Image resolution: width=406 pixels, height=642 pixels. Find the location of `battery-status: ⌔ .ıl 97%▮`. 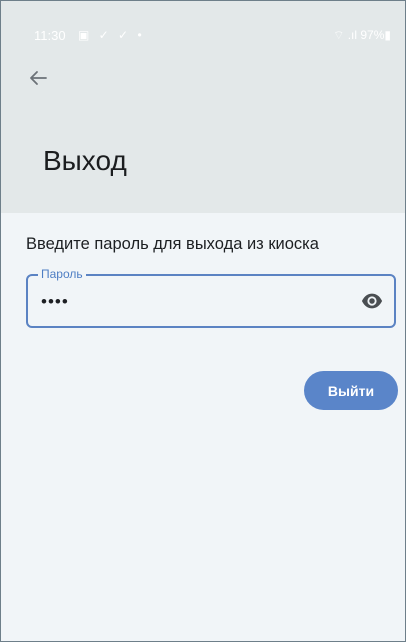

battery-status: ⌔ .ıl 97%▮ is located at coordinates (362, 35).